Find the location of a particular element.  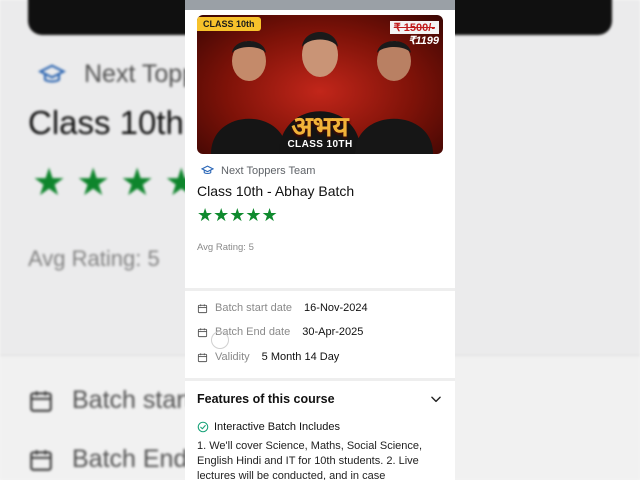

instructor-team: Next Toppers Team is located at coordinates (258, 170).